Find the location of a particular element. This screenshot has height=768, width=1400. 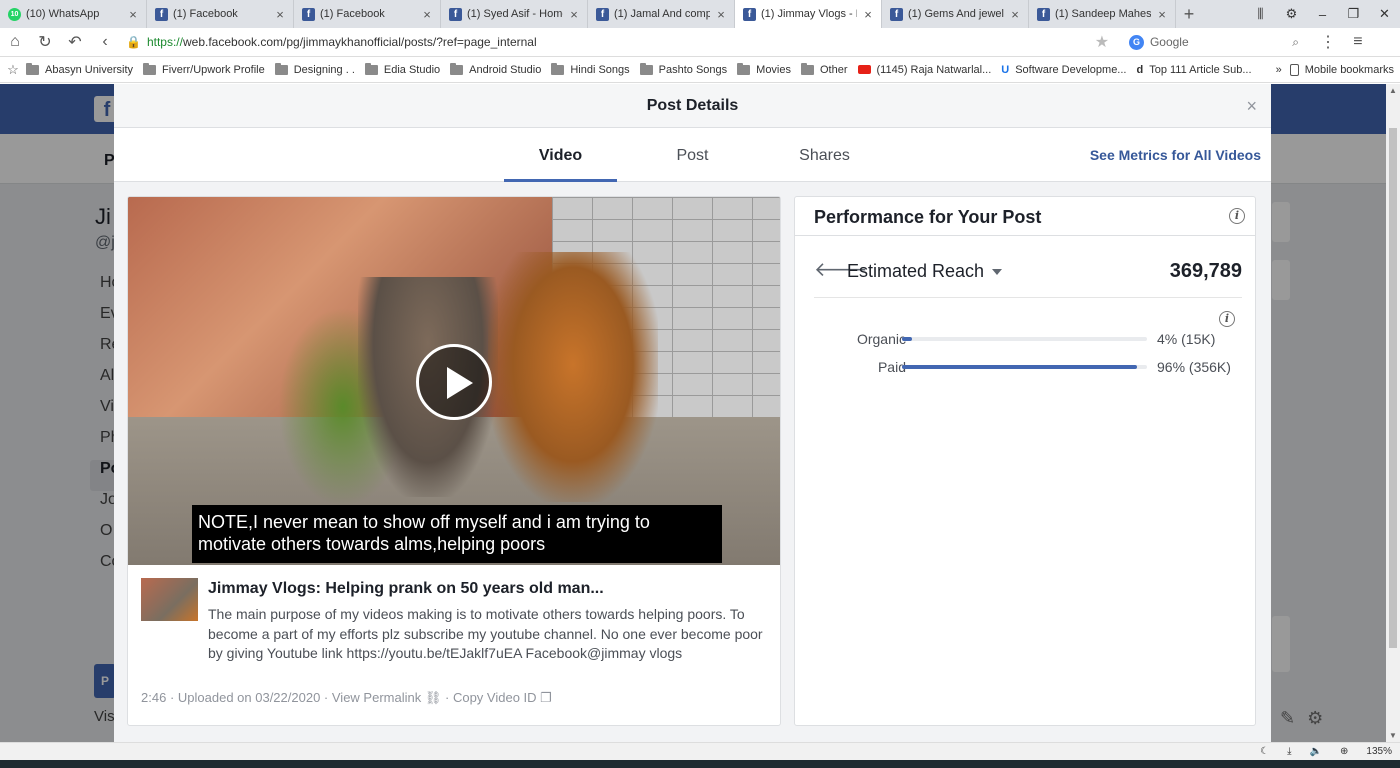

video-person is located at coordinates (573, 377).